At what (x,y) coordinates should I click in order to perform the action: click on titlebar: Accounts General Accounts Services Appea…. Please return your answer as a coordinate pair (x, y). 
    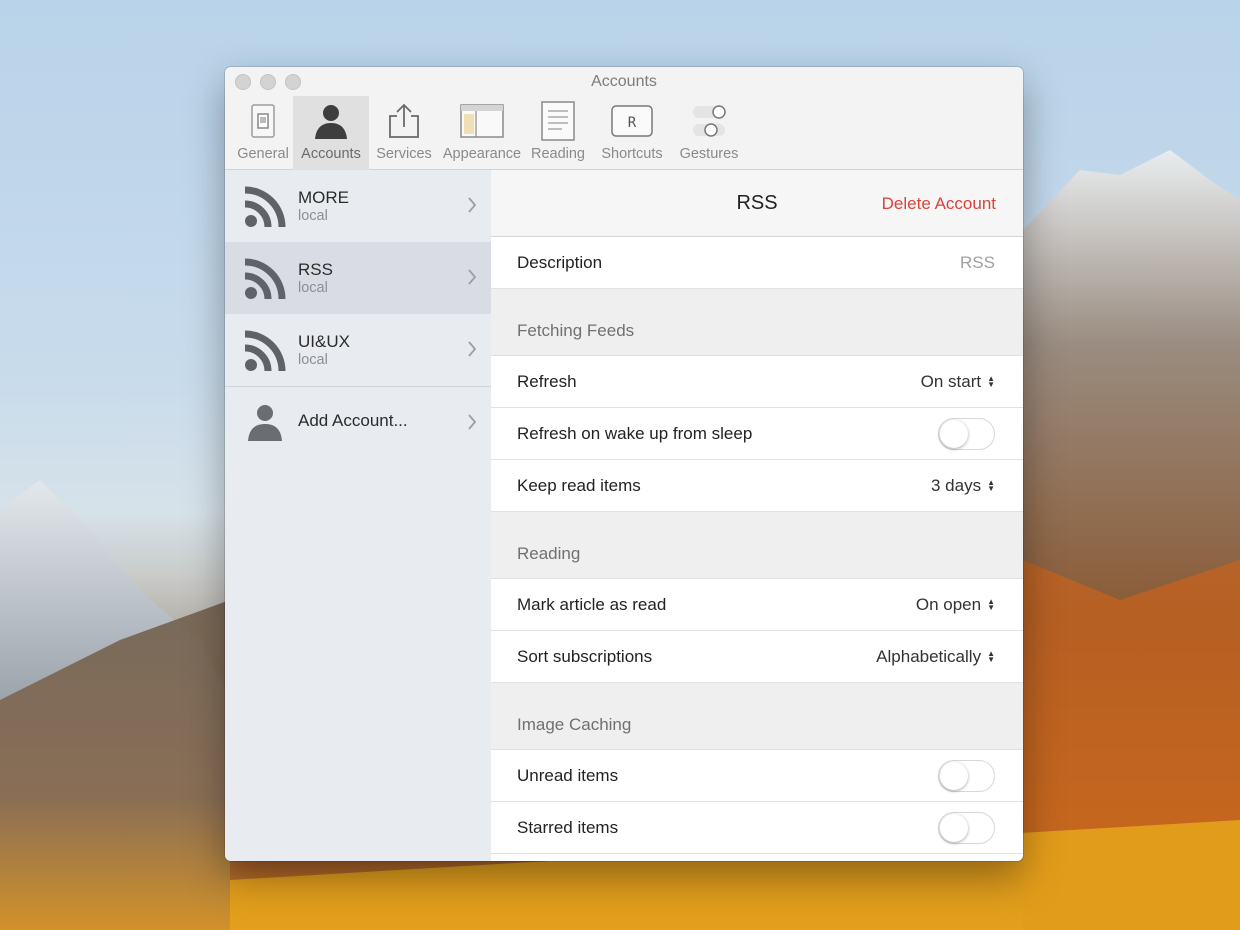
    Looking at the image, I should click on (624, 118).